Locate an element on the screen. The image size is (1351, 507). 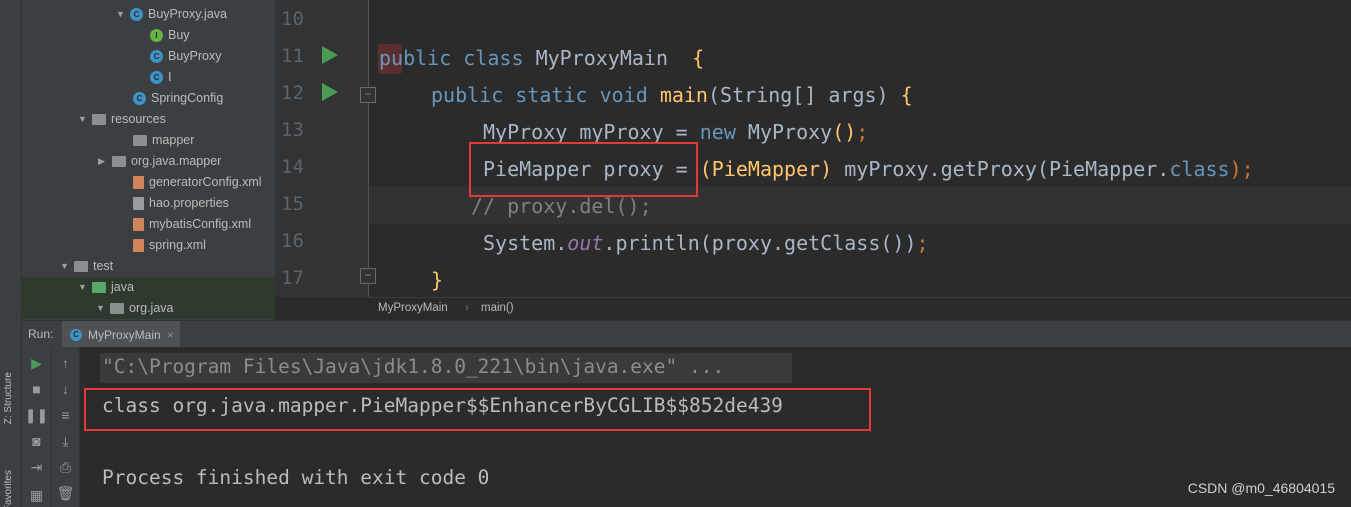
line-number: 16 is located at coordinates (292, 241).